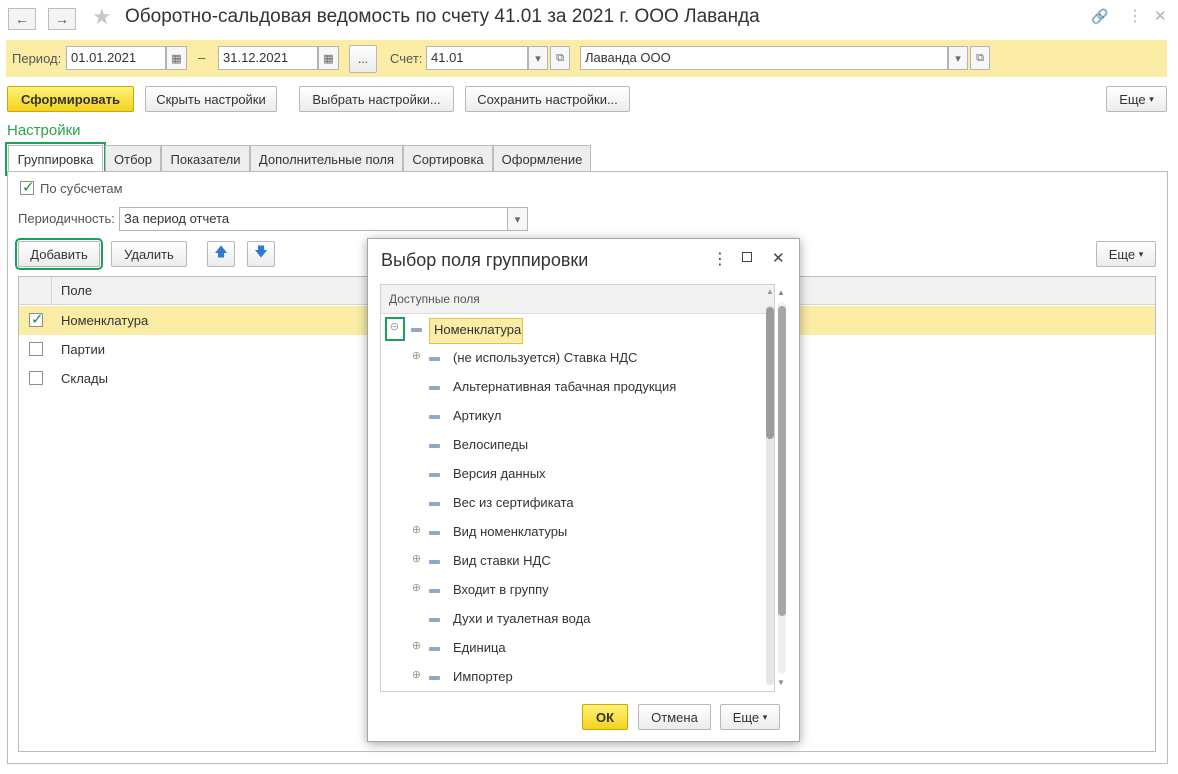 The width and height of the screenshot is (1178, 774). Describe the element at coordinates (577, 299) in the screenshot. I see `tree-header: Доступные поля` at that location.